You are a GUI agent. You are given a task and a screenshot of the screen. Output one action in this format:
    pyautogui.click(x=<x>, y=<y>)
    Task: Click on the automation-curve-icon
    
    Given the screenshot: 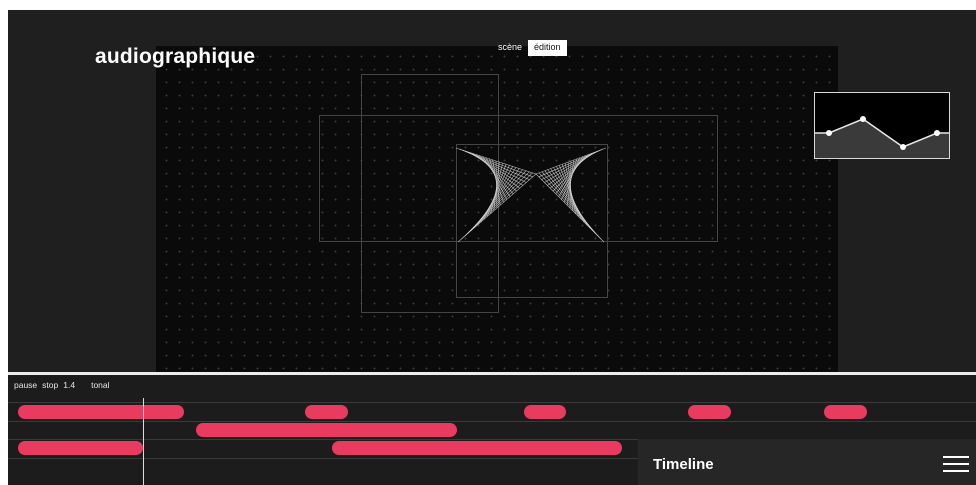 What is the action you would take?
    pyautogui.click(x=882, y=137)
    